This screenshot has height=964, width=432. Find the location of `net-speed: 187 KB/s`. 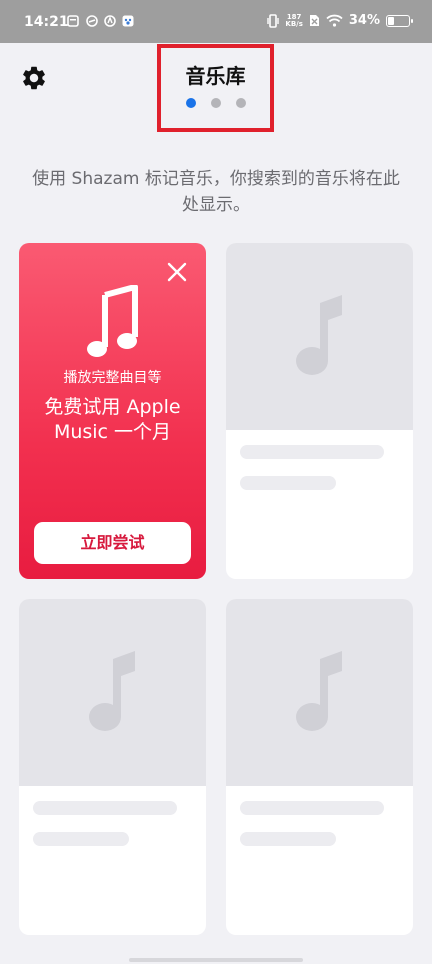

net-speed: 187 KB/s is located at coordinates (294, 20).